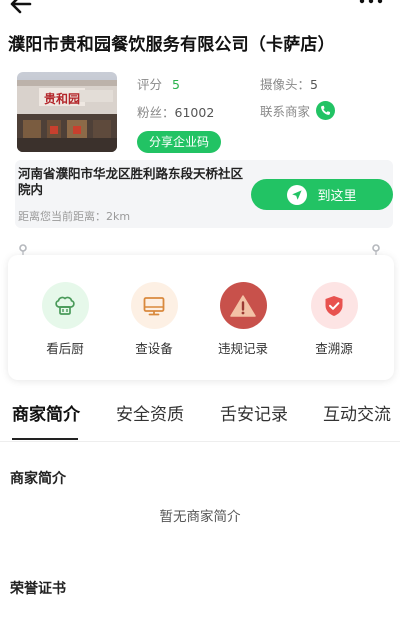 The height and width of the screenshot is (639, 400). Describe the element at coordinates (285, 84) in the screenshot. I see `camera-label: 摄像头：` at that location.